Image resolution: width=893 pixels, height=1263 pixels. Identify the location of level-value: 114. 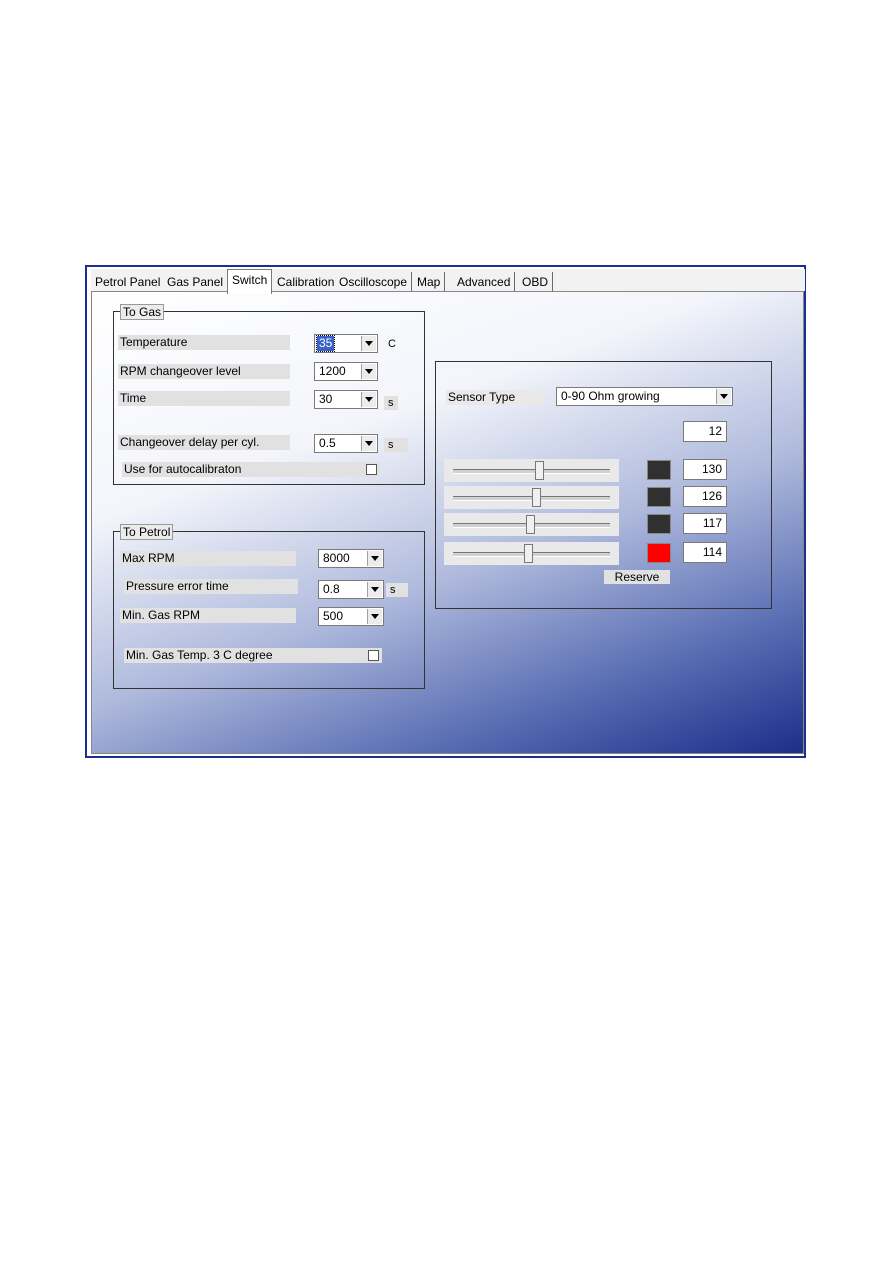
(705, 552).